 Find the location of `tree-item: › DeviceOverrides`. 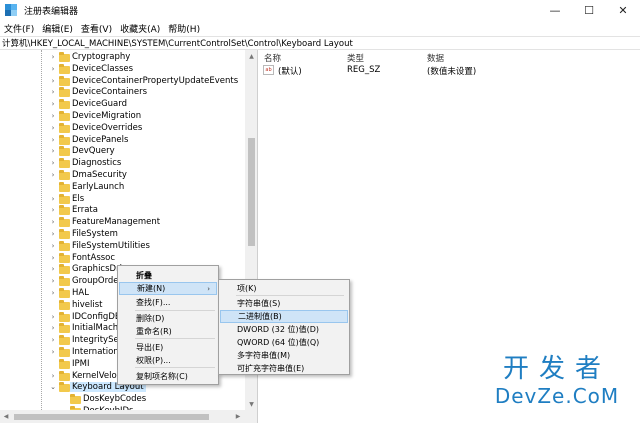

tree-item: › DeviceOverrides is located at coordinates (122, 128).